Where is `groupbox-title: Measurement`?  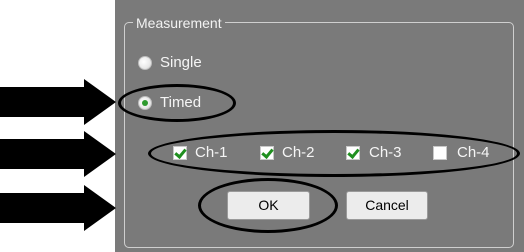 groupbox-title: Measurement is located at coordinates (179, 23).